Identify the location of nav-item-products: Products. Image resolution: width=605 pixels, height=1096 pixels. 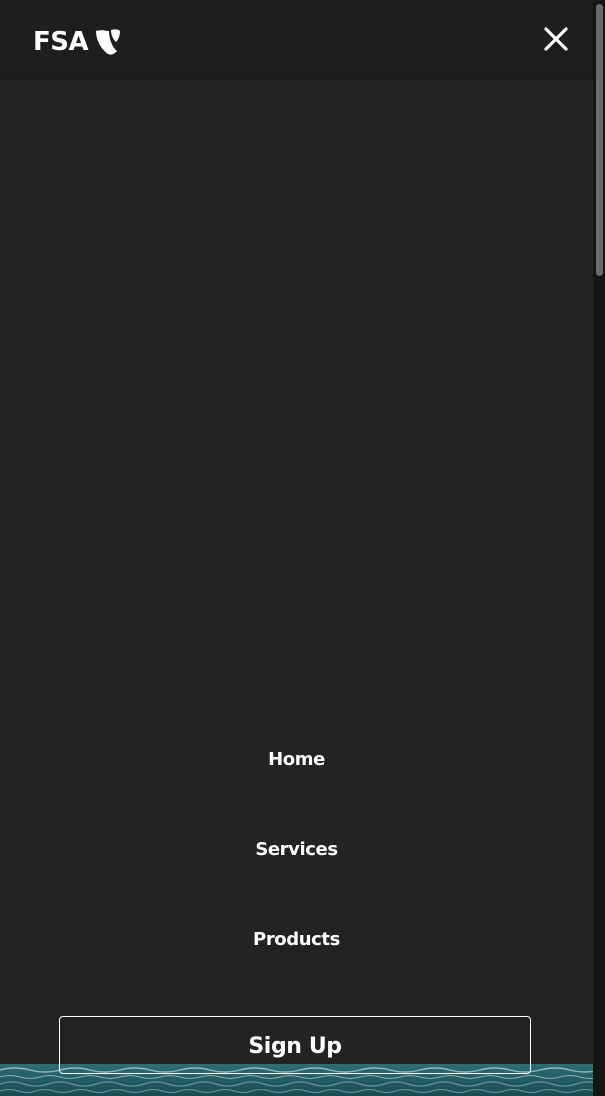
(296, 940).